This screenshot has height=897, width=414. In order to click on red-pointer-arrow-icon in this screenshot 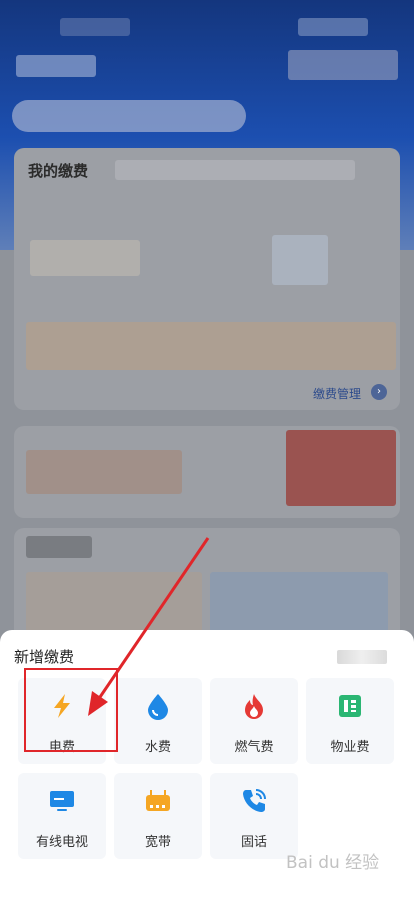, I will do `click(149, 626)`.